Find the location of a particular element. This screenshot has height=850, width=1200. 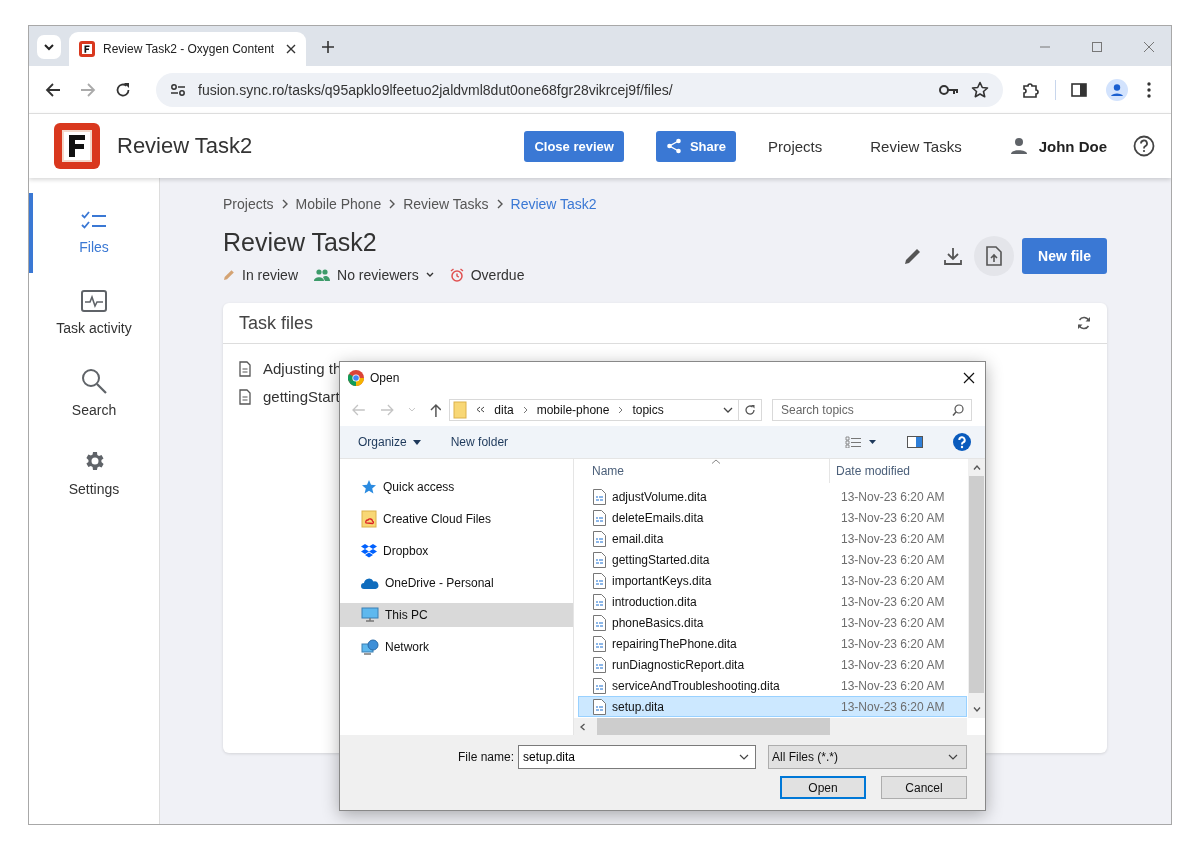

chrome-logo-icon is located at coordinates (356, 377).